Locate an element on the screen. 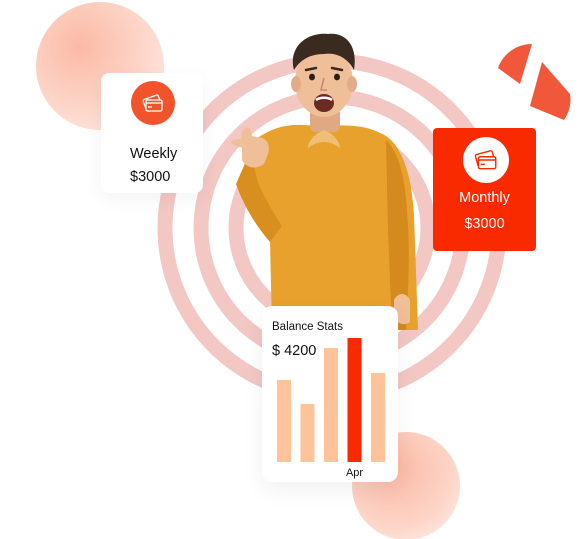 This screenshot has height=539, width=586. weekly-card: Weekly $3000 is located at coordinates (152, 133).